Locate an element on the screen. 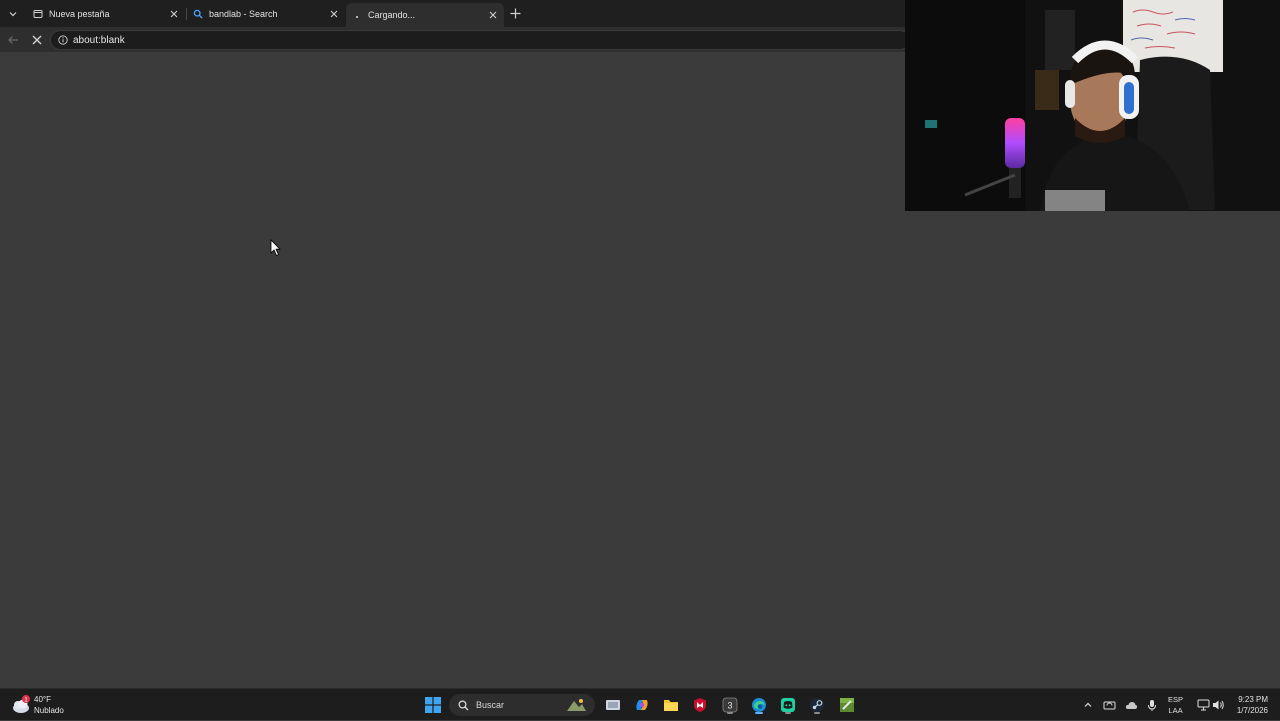 The width and height of the screenshot is (1280, 721). volume-icon is located at coordinates (1218, 705).